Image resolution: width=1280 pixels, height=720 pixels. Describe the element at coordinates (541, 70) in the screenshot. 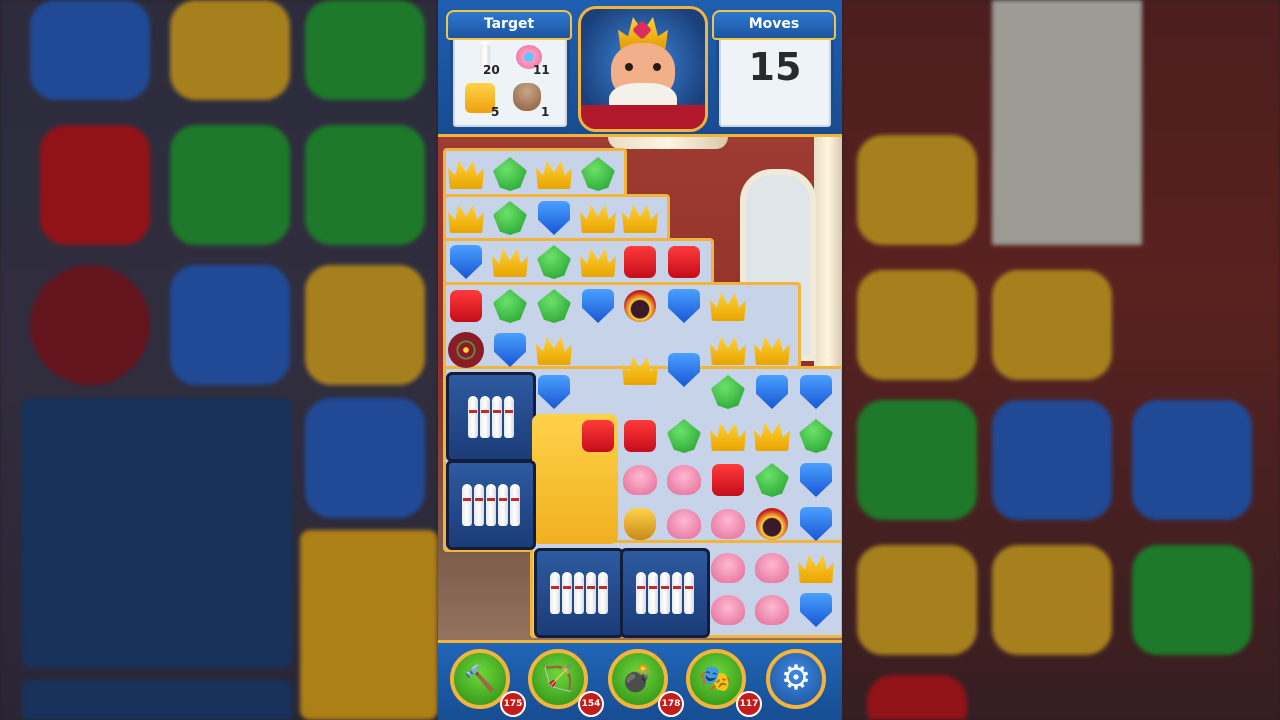

I see `target-count-shells: 11` at that location.